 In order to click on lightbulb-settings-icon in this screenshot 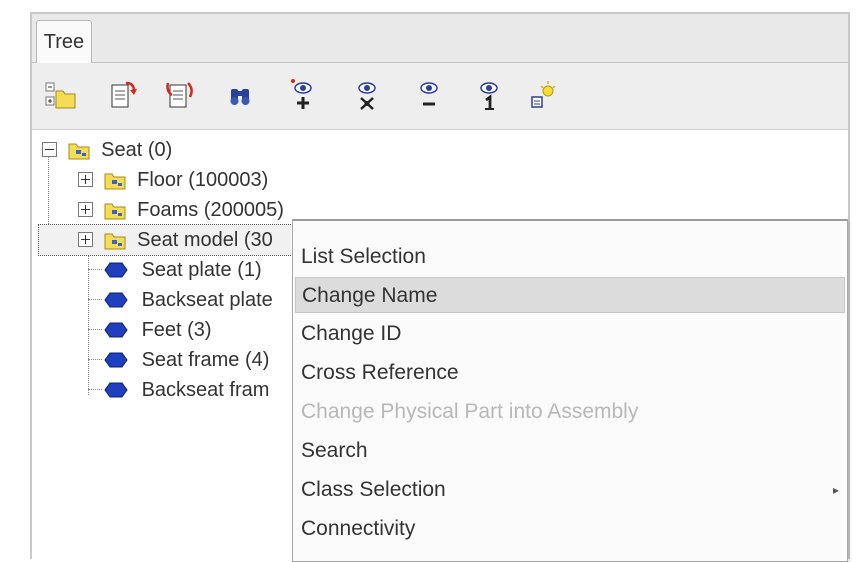, I will do `click(541, 96)`.